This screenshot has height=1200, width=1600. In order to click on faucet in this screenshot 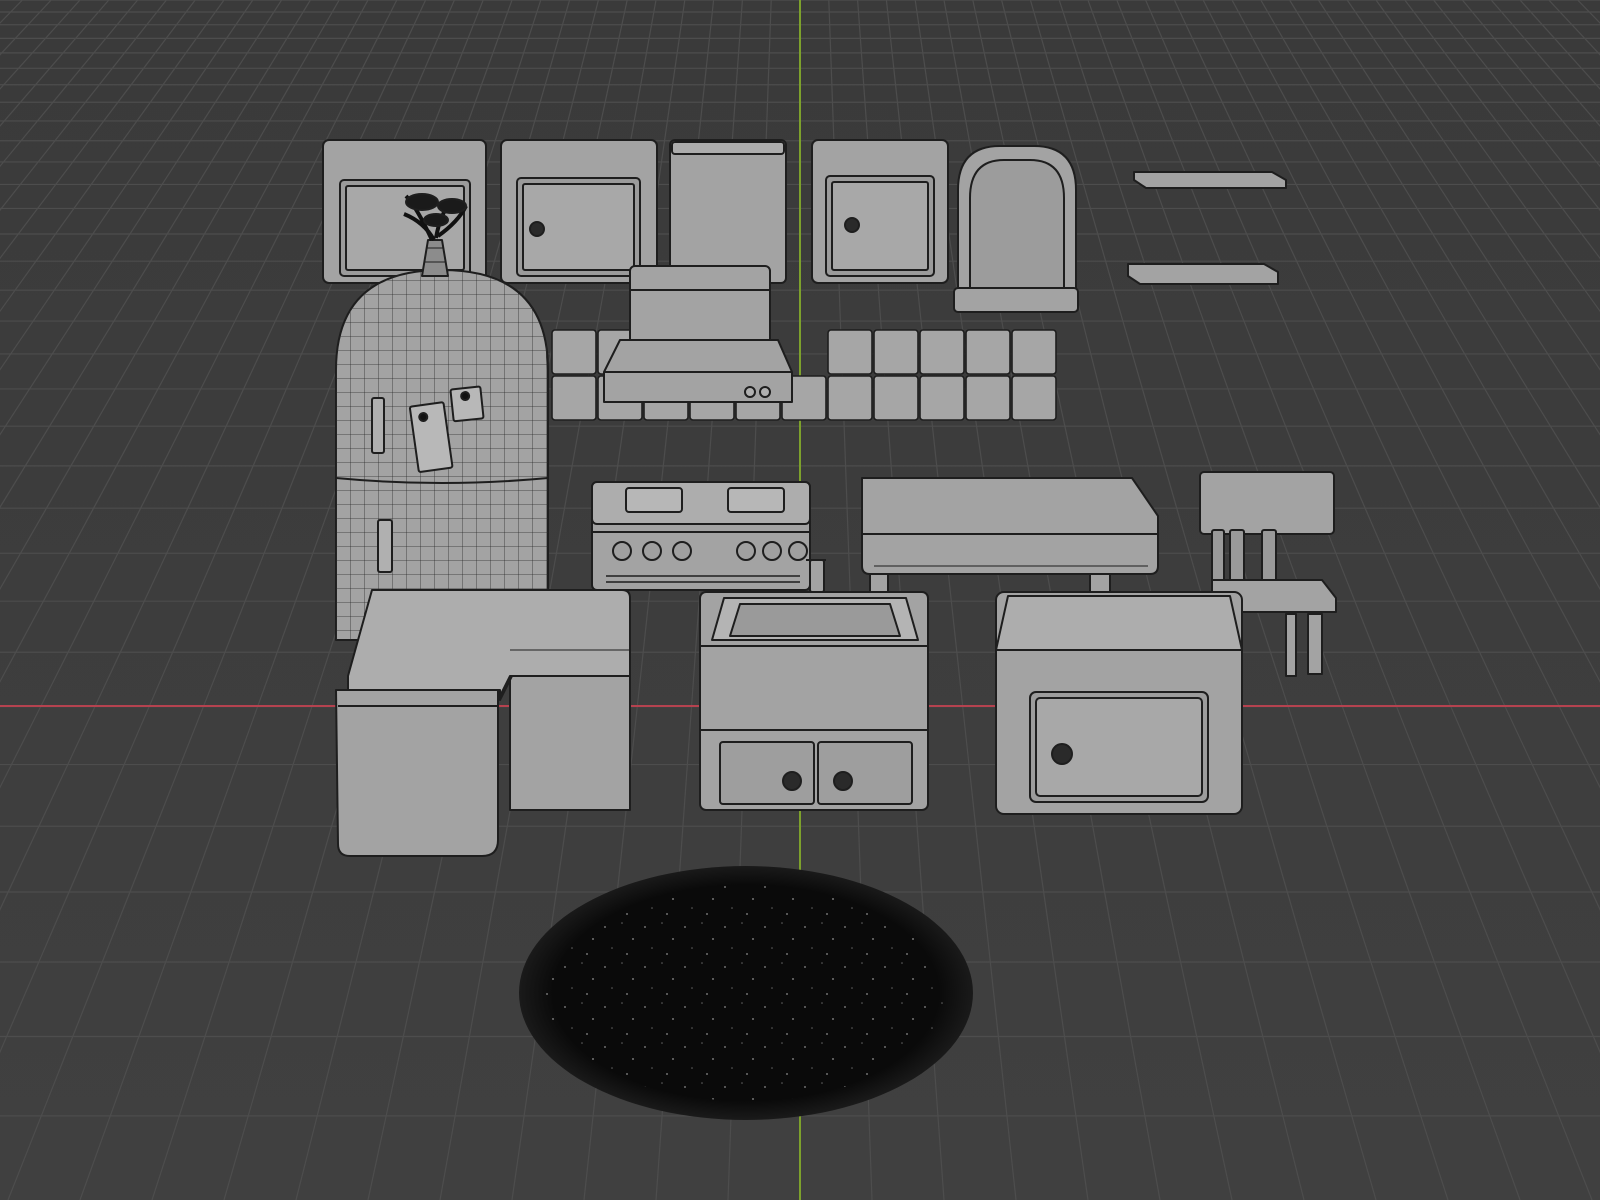, I will do `click(817, 576)`.